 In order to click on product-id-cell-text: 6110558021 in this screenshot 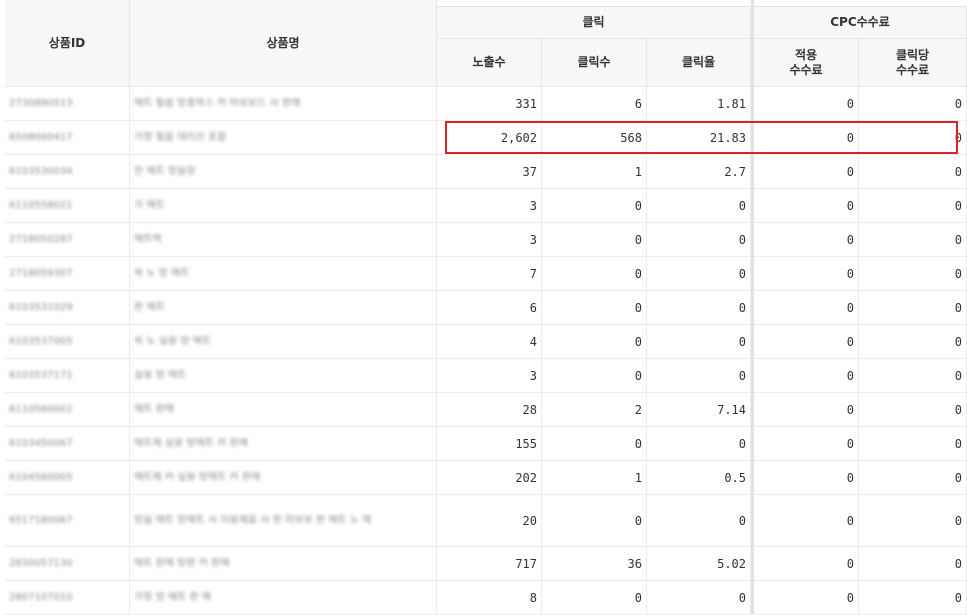, I will do `click(41, 205)`.